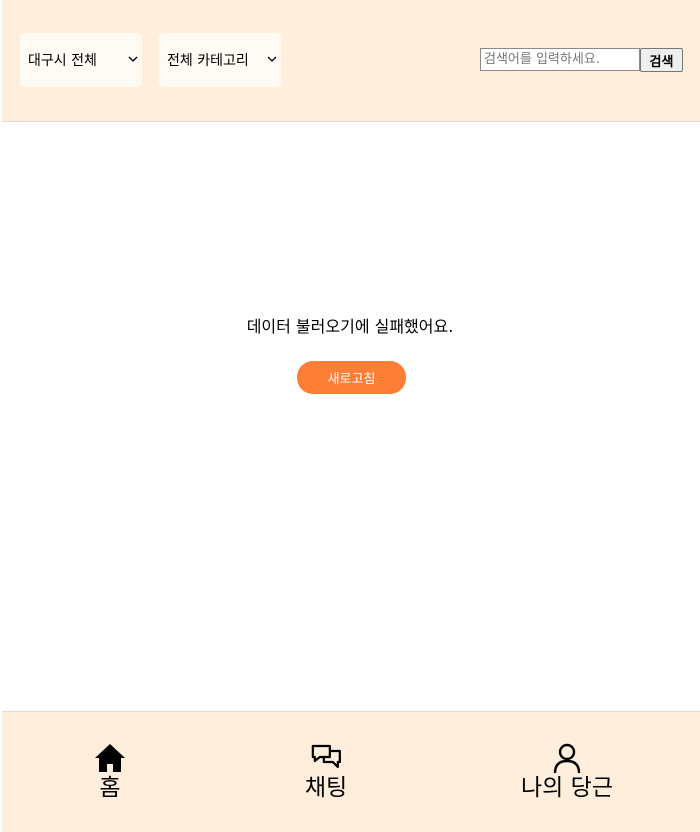 This screenshot has height=832, width=700. What do you see at coordinates (326, 788) in the screenshot?
I see `nav-label-chat: 채팅` at bounding box center [326, 788].